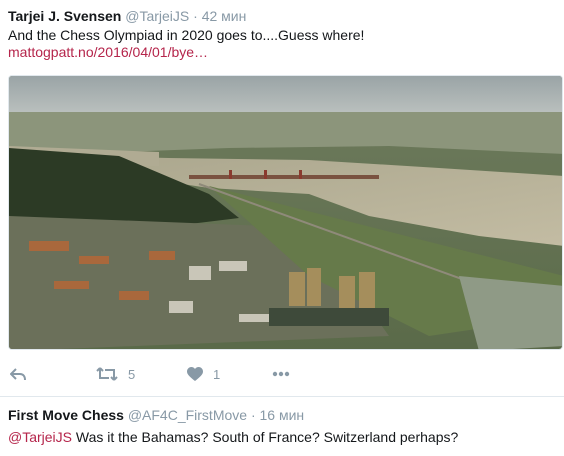 The height and width of the screenshot is (456, 564). I want to click on author-handle: @AF4C_FirstMove, so click(187, 415).